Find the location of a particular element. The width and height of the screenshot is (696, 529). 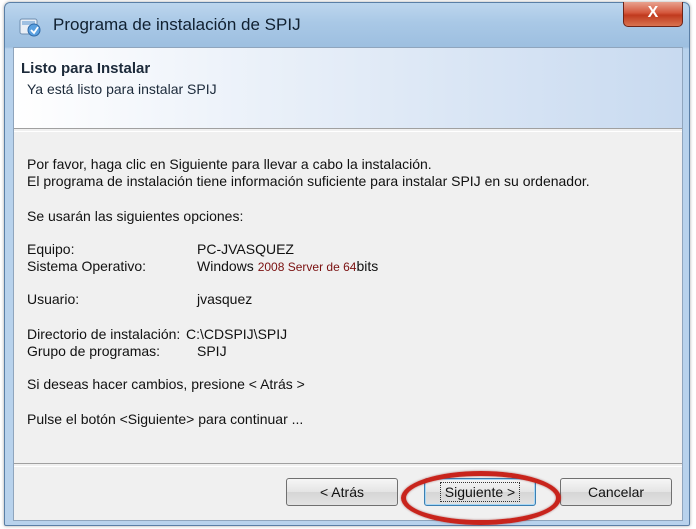

back-button-label: < Atrás is located at coordinates (342, 492).